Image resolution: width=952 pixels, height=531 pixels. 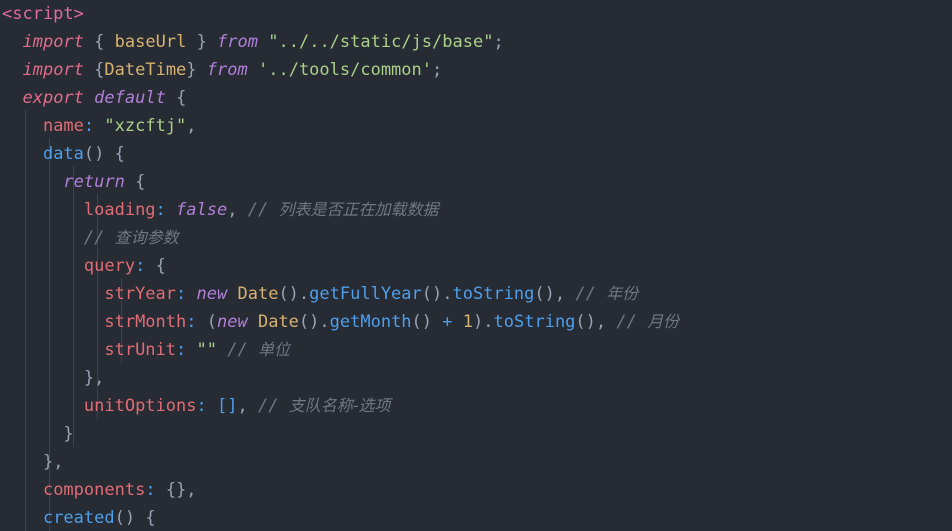 I want to click on code-token: Date, so click(x=258, y=294).